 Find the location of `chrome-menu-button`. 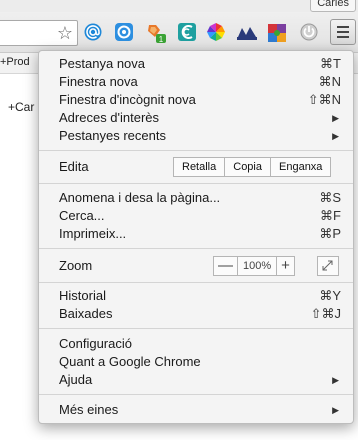

chrome-menu-button is located at coordinates (343, 32).